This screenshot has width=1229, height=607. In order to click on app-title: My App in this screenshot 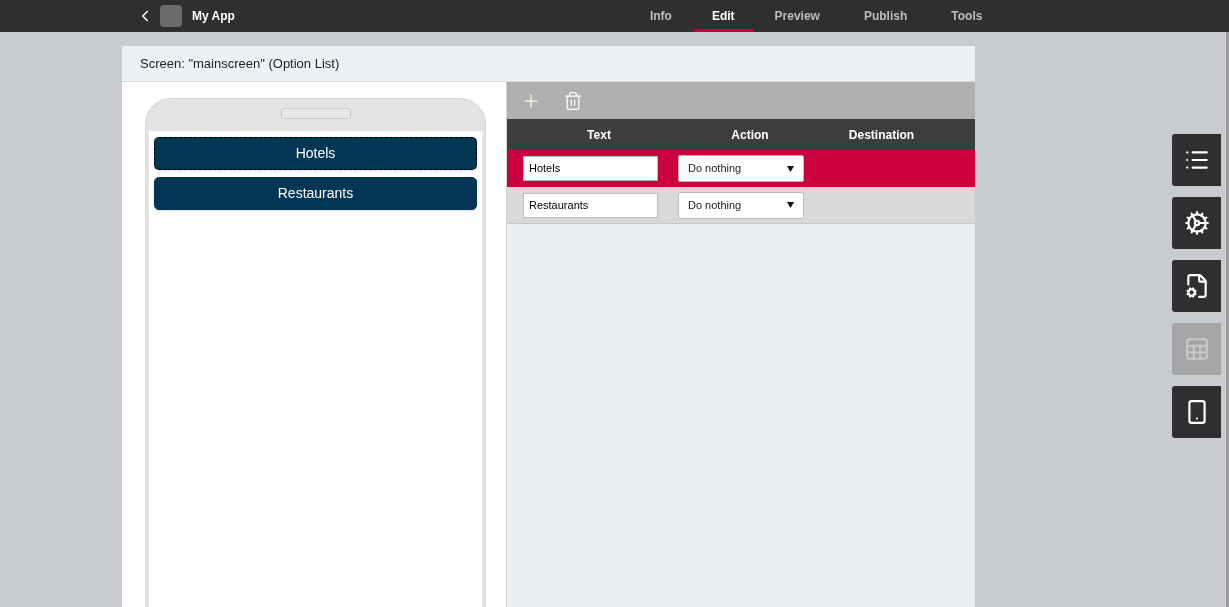, I will do `click(213, 16)`.